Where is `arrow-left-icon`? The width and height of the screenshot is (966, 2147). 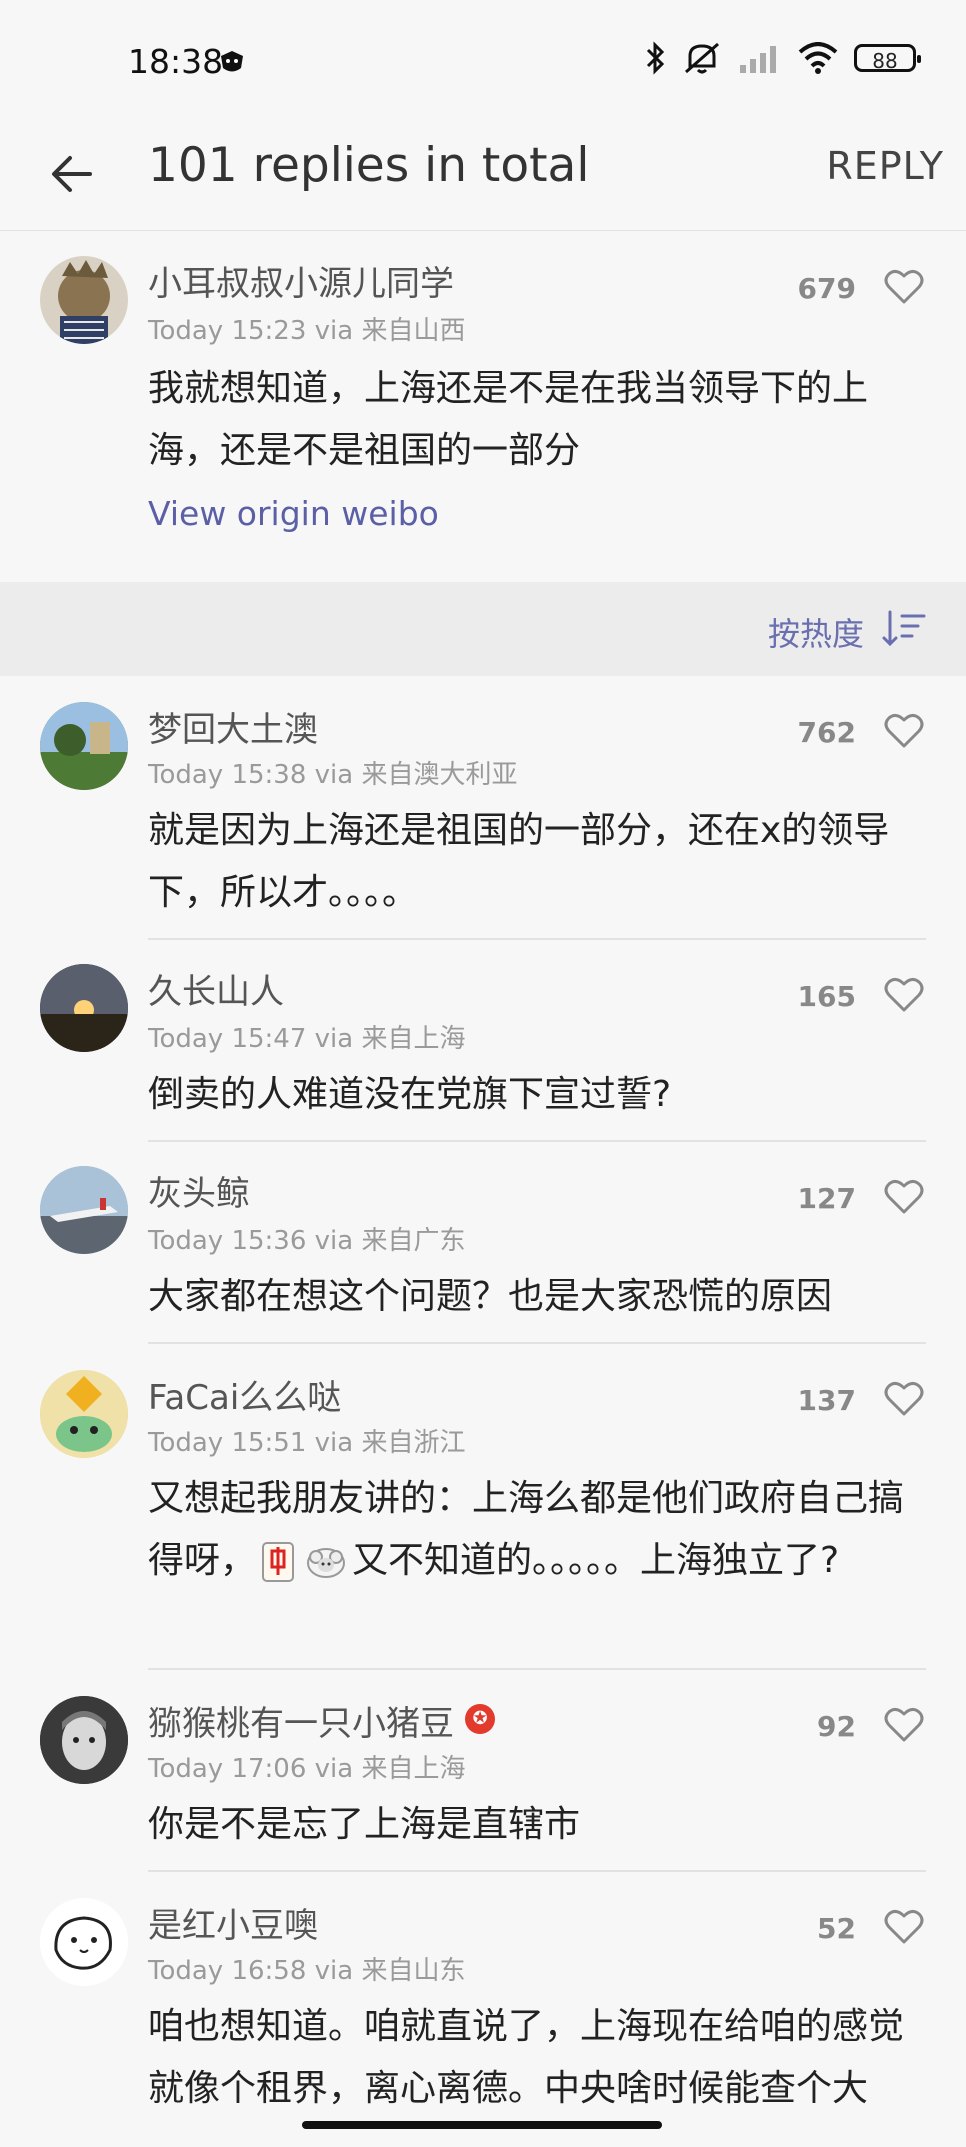 arrow-left-icon is located at coordinates (72, 174).